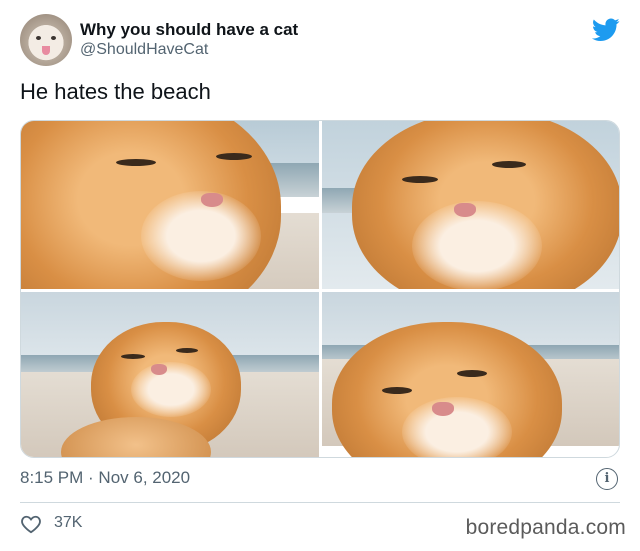 This screenshot has height=551, width=640. Describe the element at coordinates (31, 524) in the screenshot. I see `heart-icon` at that location.